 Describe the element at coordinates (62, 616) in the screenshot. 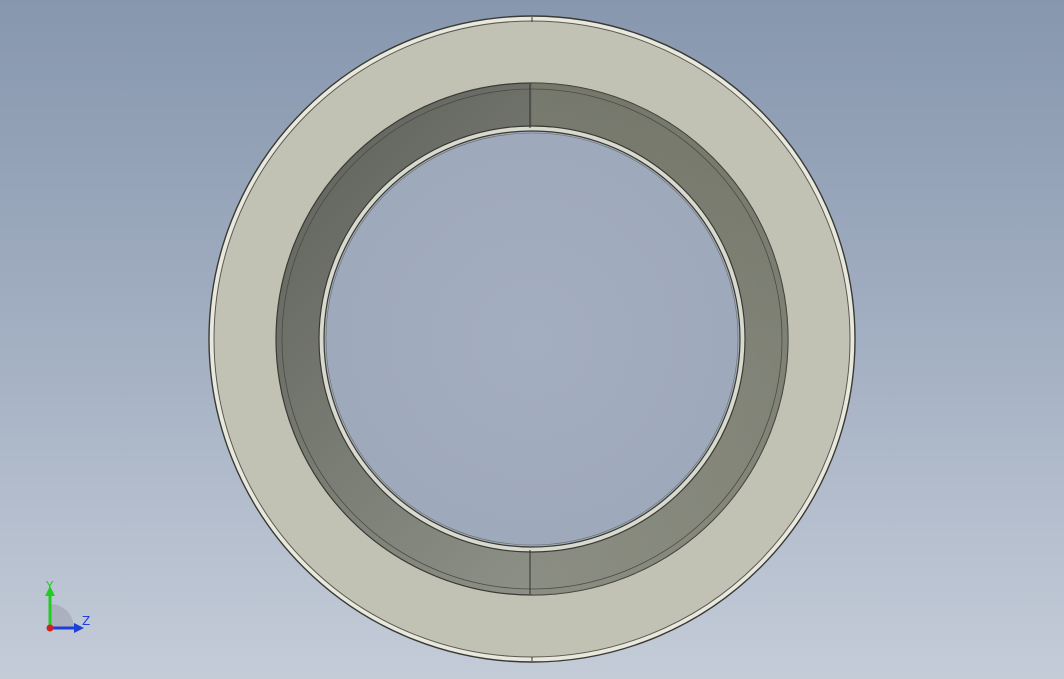

I see `triad-plane-icon` at that location.